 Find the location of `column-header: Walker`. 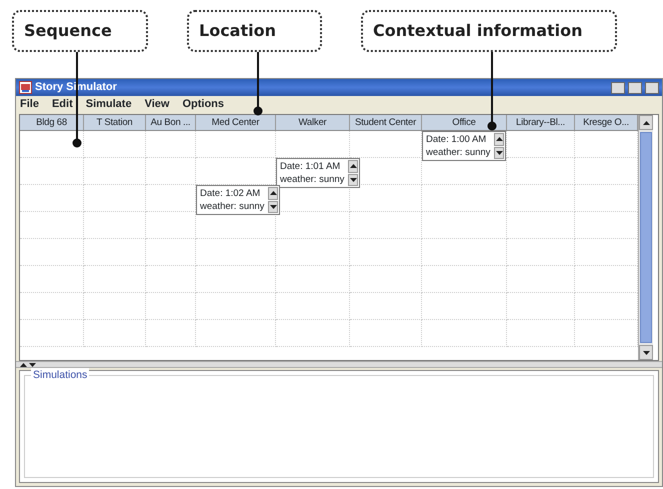

column-header: Walker is located at coordinates (313, 122).